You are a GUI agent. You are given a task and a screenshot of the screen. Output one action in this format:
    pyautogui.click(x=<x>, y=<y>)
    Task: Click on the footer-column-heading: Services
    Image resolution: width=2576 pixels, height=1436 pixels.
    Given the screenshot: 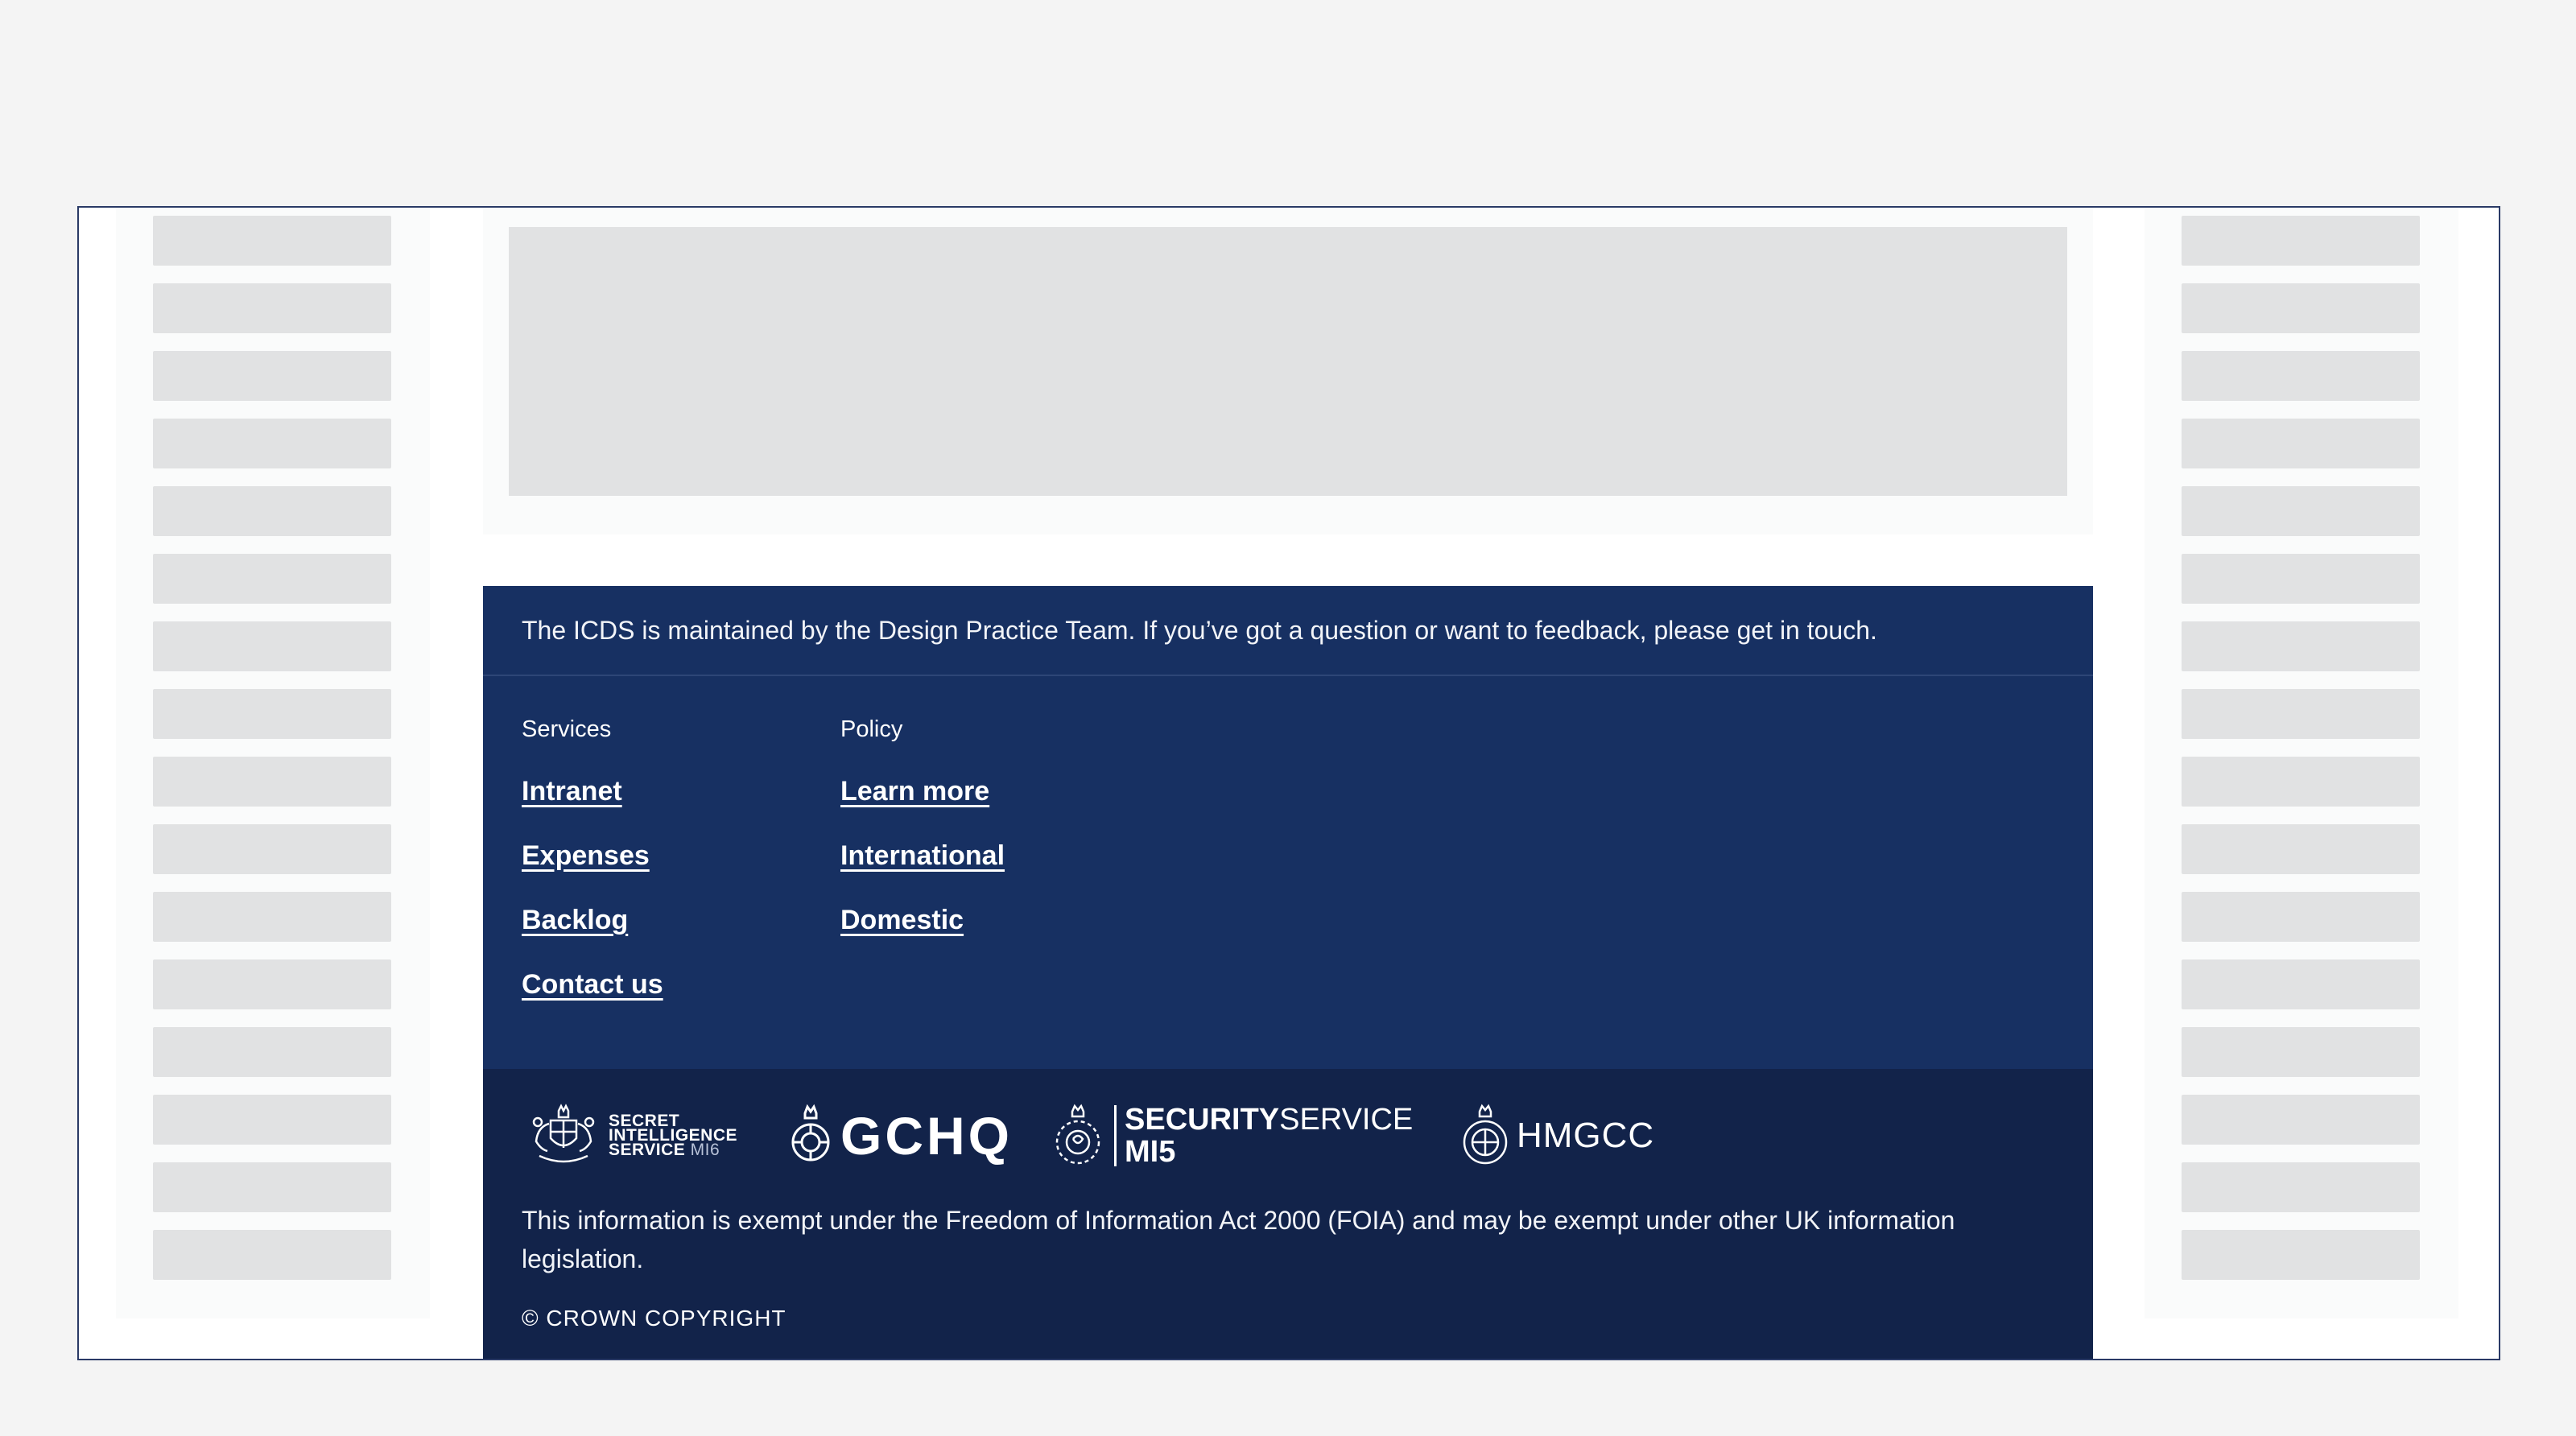 What is the action you would take?
    pyautogui.click(x=567, y=729)
    